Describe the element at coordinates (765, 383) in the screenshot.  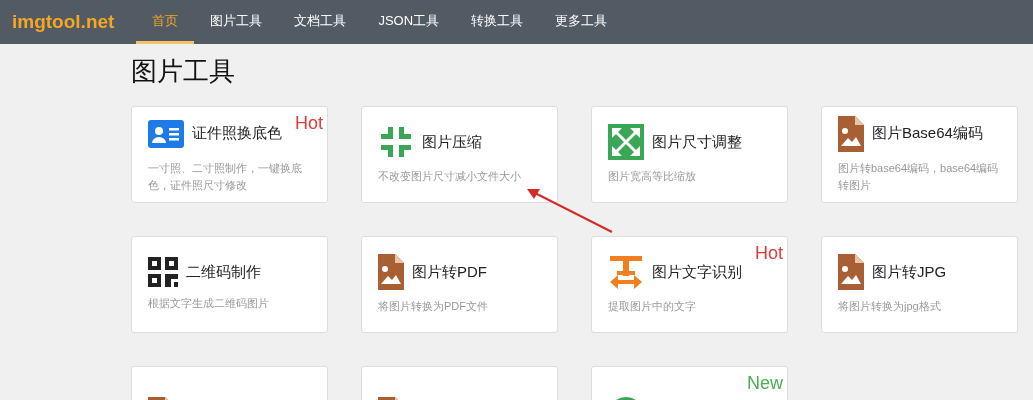
I see `tag-label: New` at that location.